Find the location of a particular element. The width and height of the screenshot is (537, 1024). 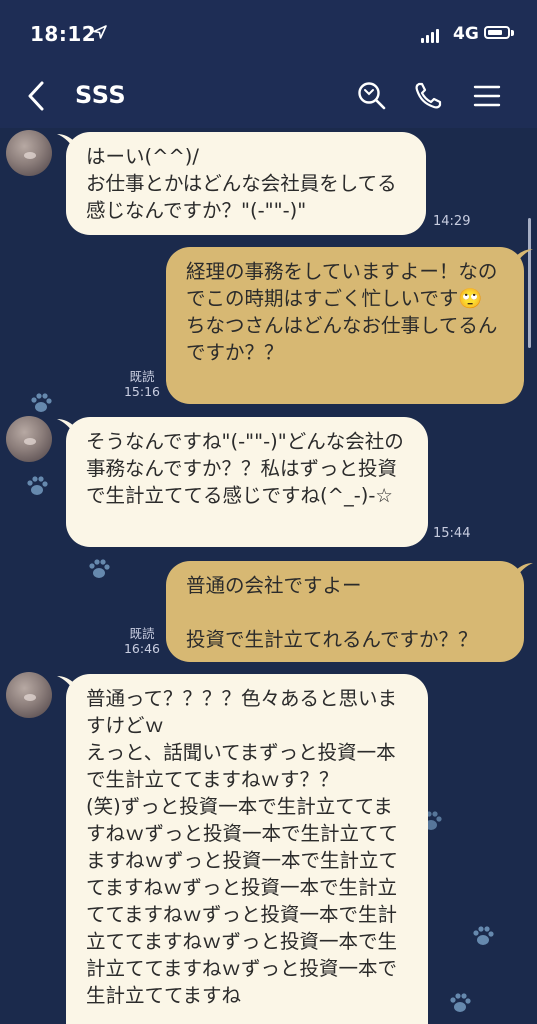

message-bubble-outgoing: 普通の会社ですよー 投資で生計立てれるんですか？？ is located at coordinates (345, 611).